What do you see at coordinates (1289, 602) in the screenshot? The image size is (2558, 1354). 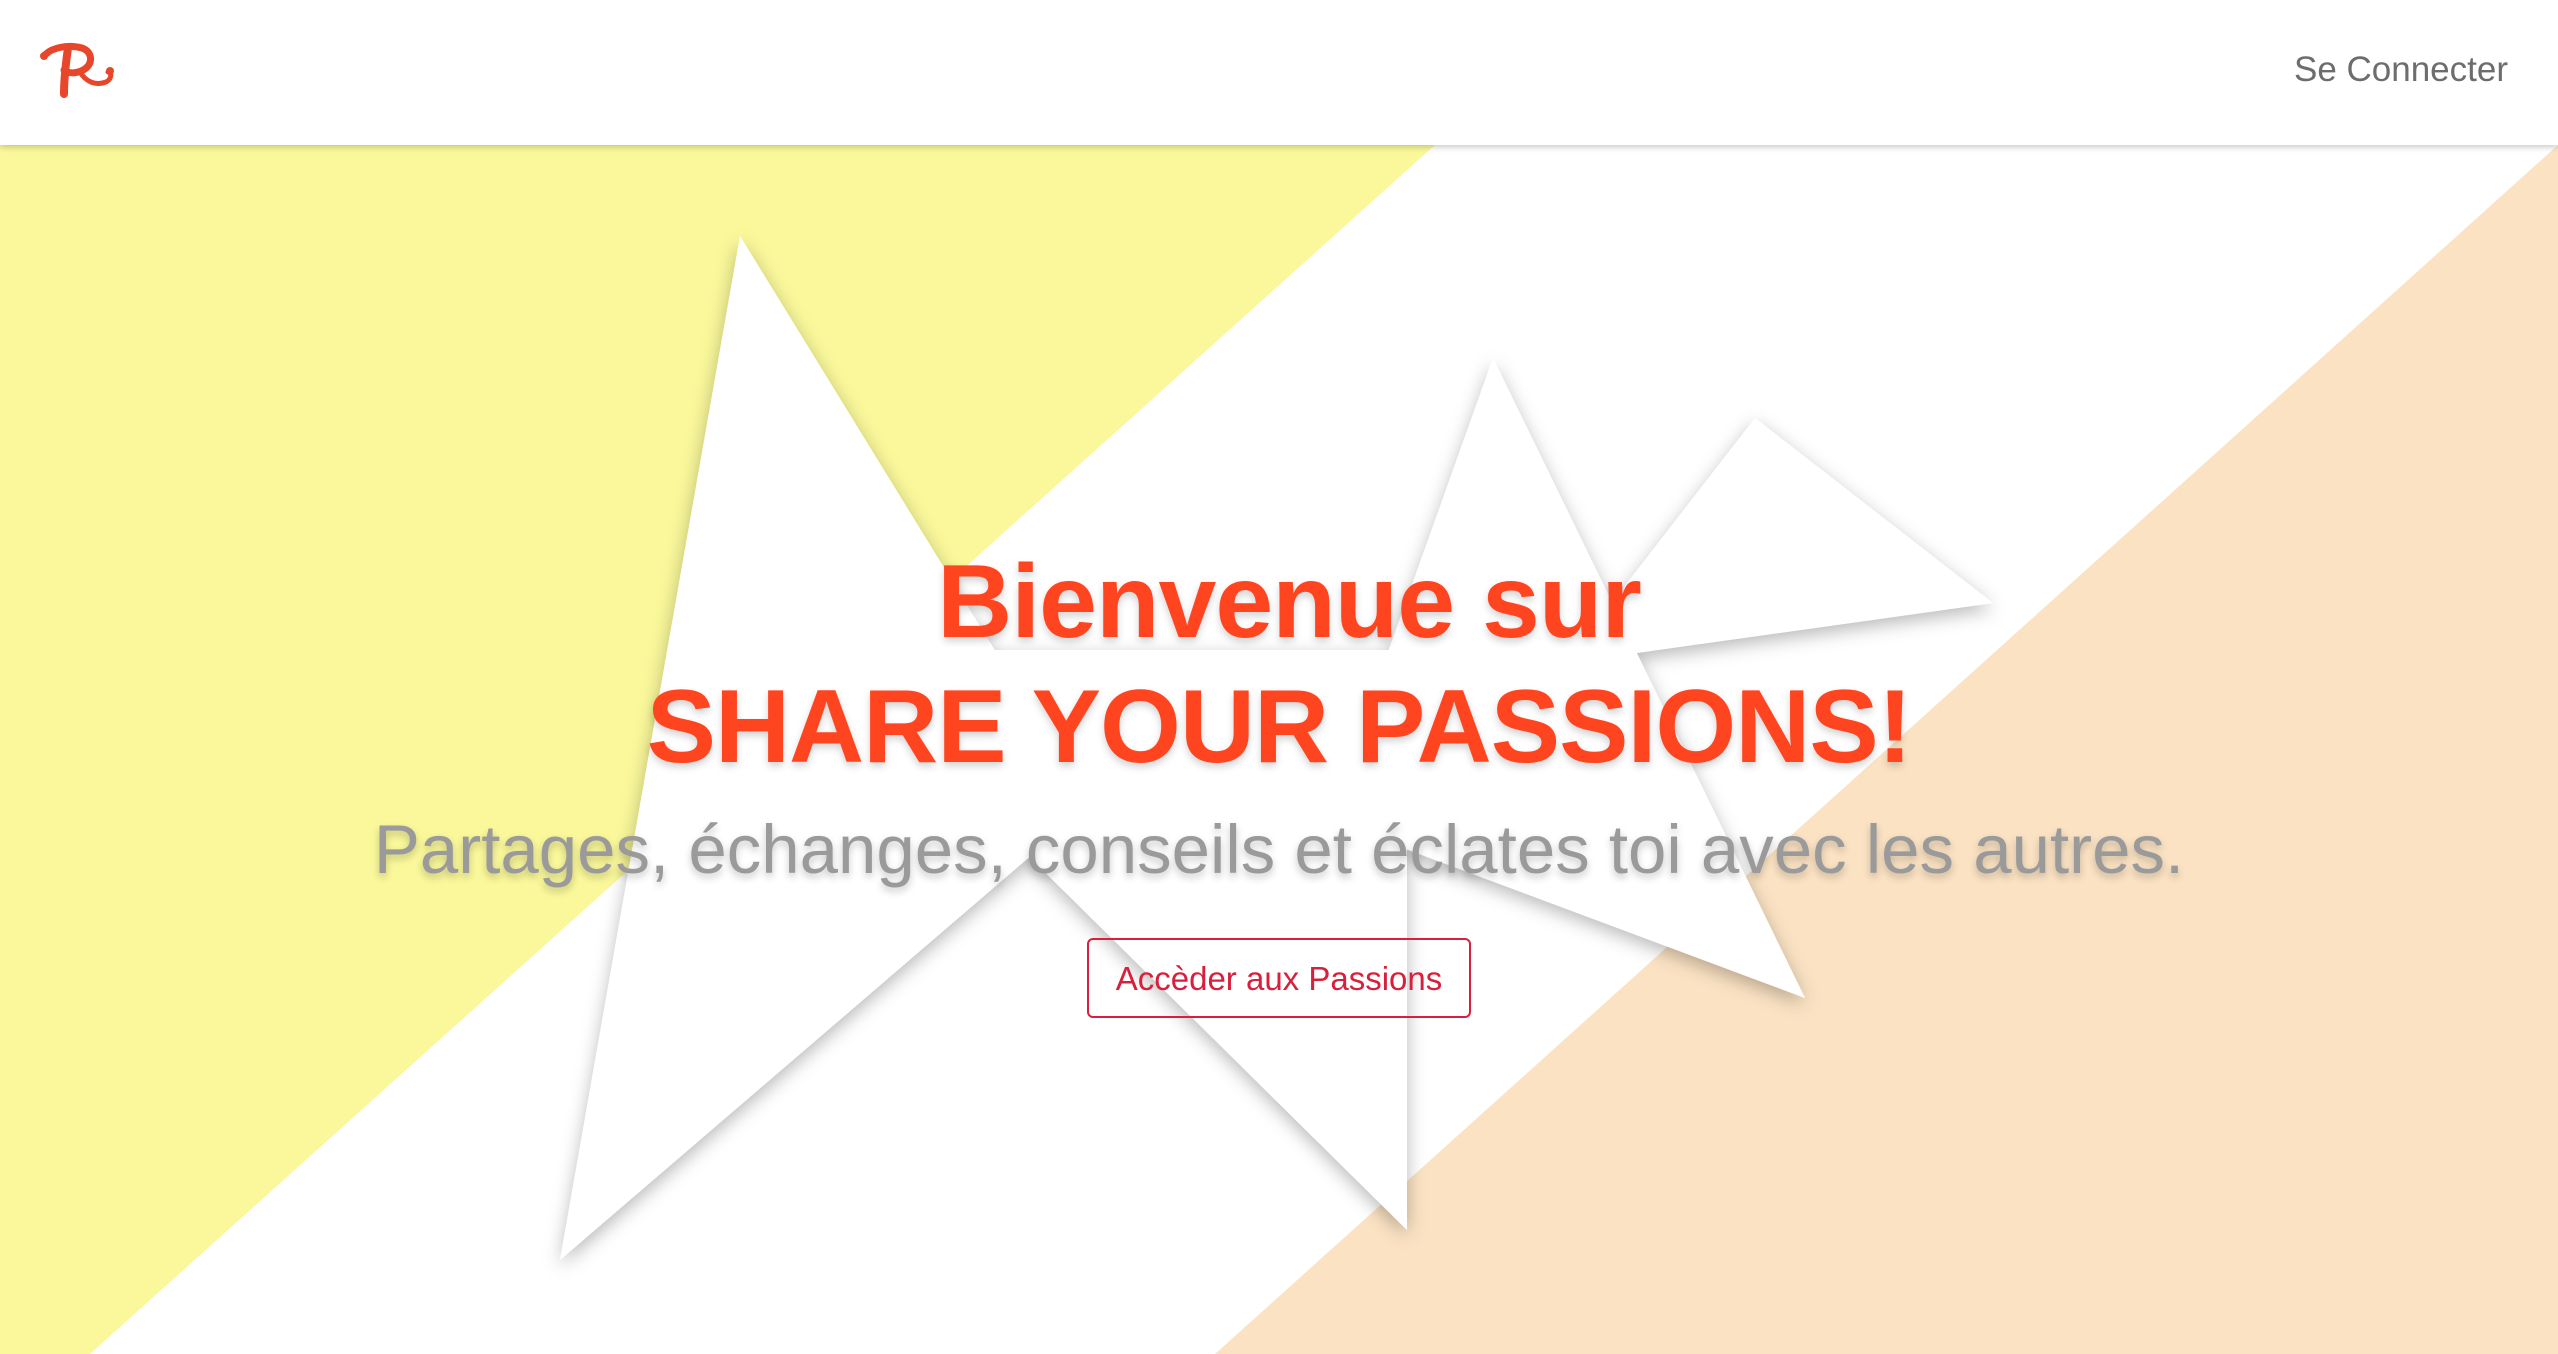 I see `hero-title-line1: Bienvenue sur` at bounding box center [1289, 602].